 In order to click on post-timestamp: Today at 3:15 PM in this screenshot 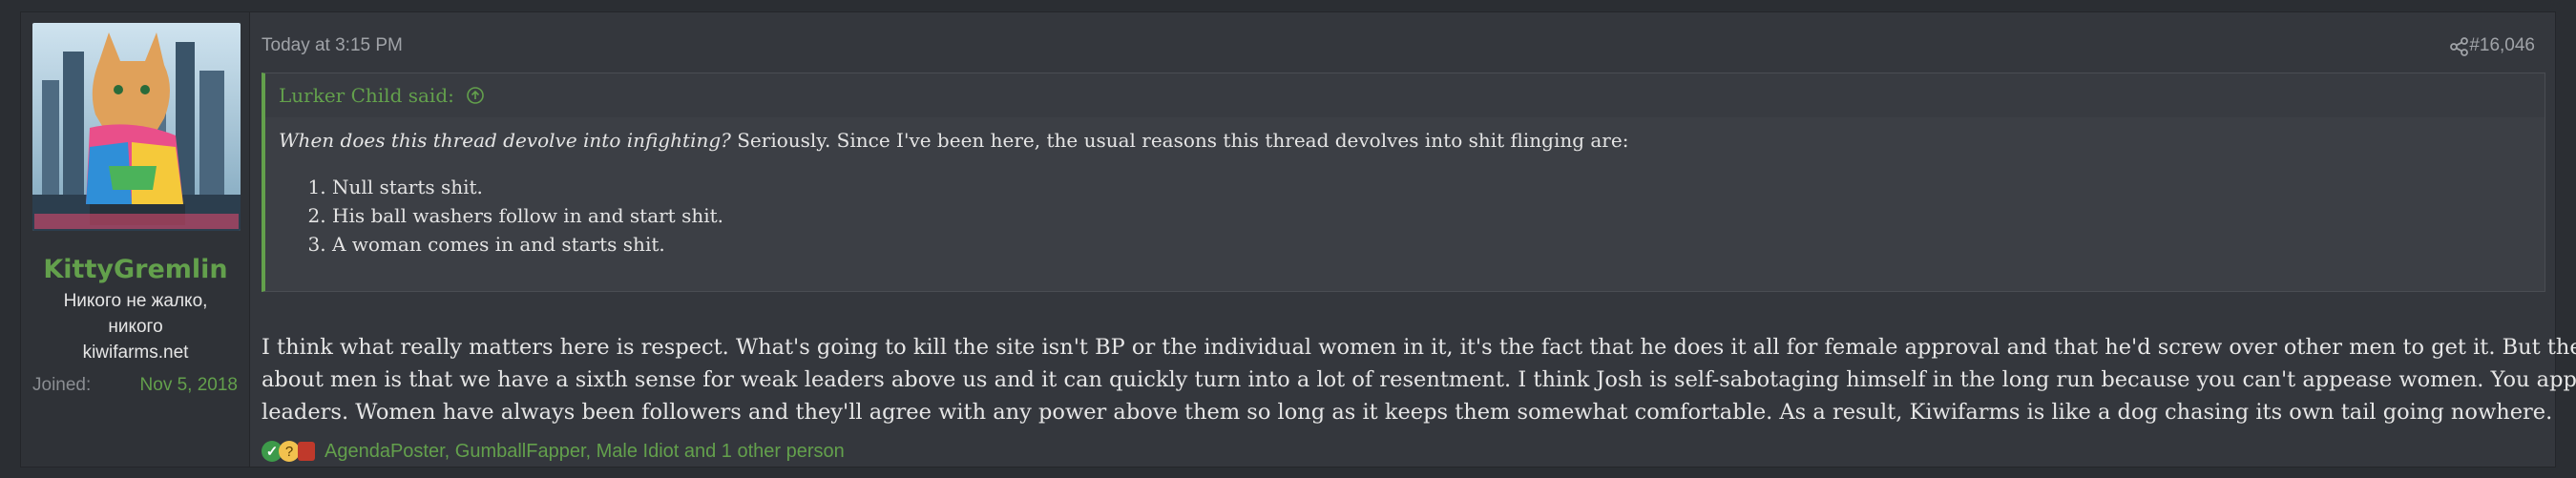, I will do `click(332, 45)`.